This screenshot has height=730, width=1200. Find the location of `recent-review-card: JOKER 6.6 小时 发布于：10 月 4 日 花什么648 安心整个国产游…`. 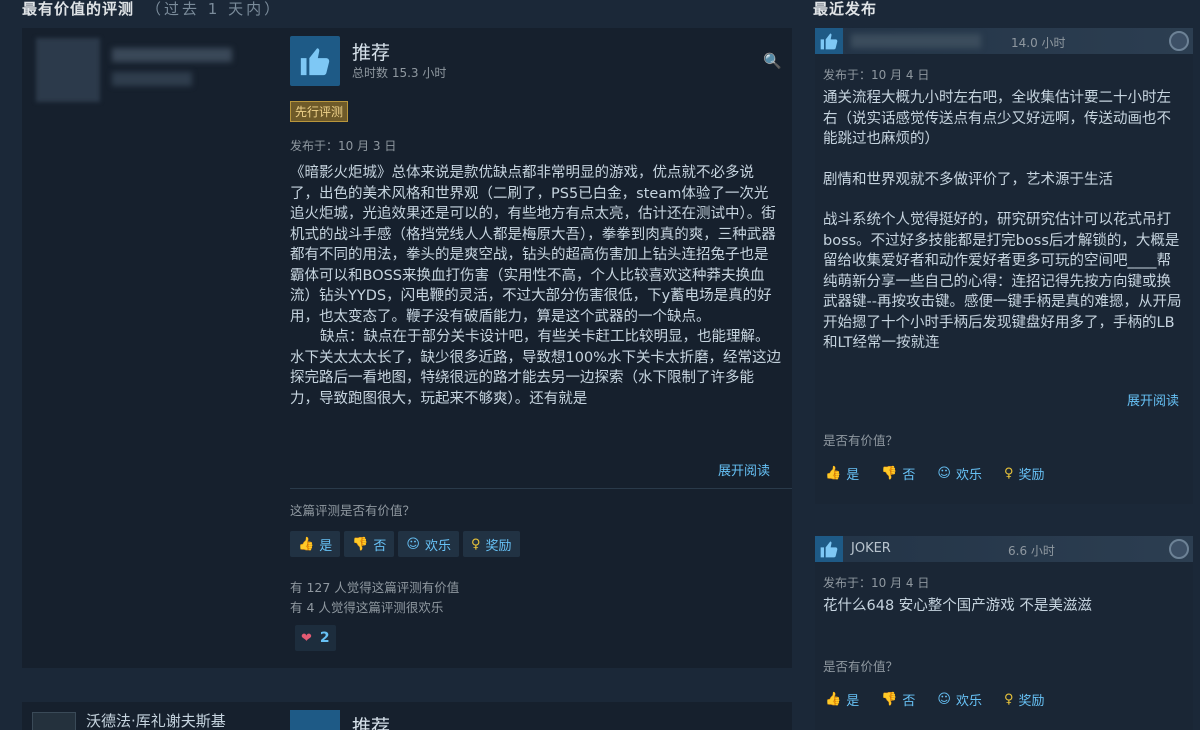

recent-review-card: JOKER 6.6 小时 发布于：10 月 4 日 花什么648 安心整个国产游… is located at coordinates (1004, 633).